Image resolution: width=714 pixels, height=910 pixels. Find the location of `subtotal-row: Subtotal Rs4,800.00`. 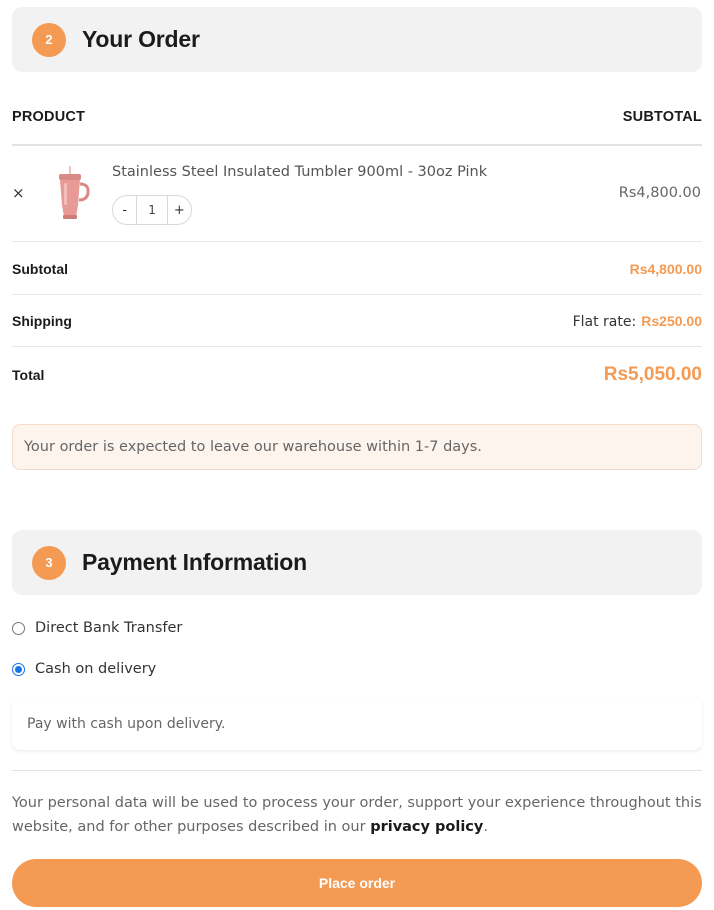

subtotal-row: Subtotal Rs4,800.00 is located at coordinates (357, 269).